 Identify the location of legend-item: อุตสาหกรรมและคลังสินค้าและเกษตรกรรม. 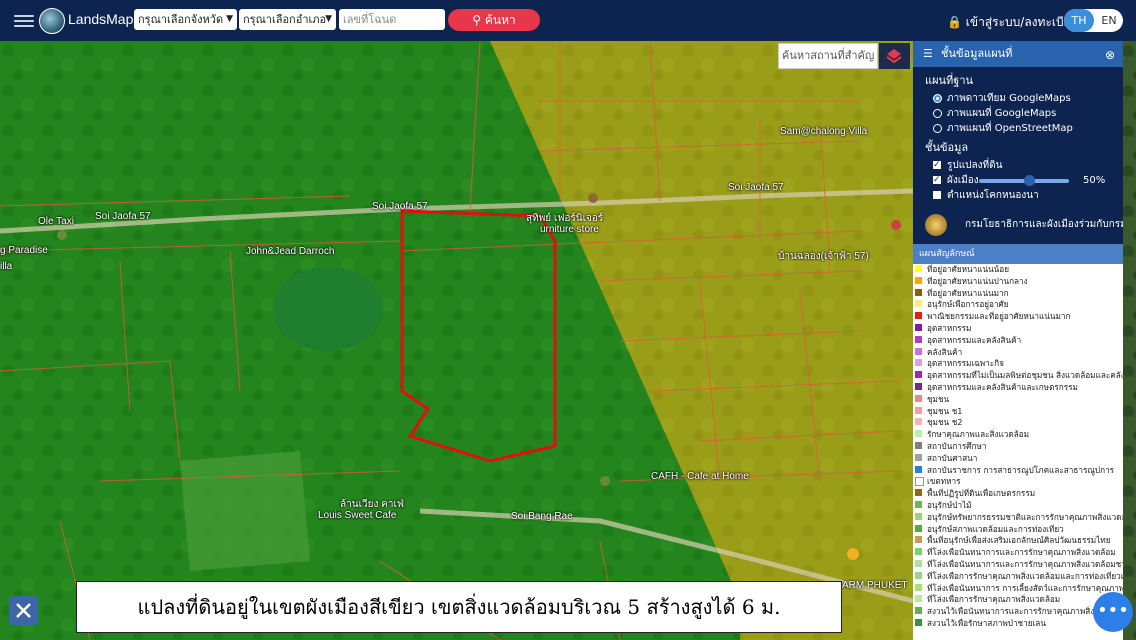
(1018, 388).